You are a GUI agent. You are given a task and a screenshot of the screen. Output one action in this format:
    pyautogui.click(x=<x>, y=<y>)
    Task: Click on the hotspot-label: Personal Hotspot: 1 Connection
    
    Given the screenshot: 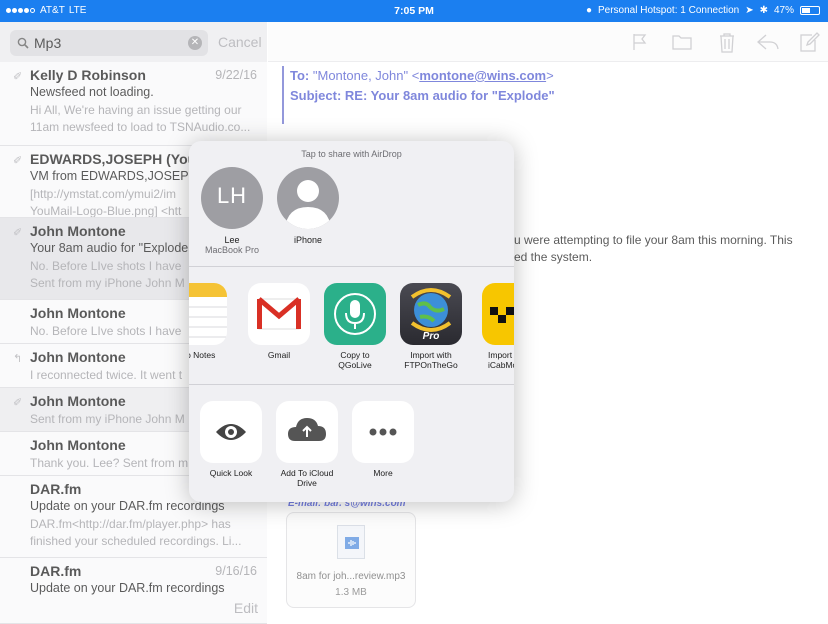 What is the action you would take?
    pyautogui.click(x=669, y=10)
    